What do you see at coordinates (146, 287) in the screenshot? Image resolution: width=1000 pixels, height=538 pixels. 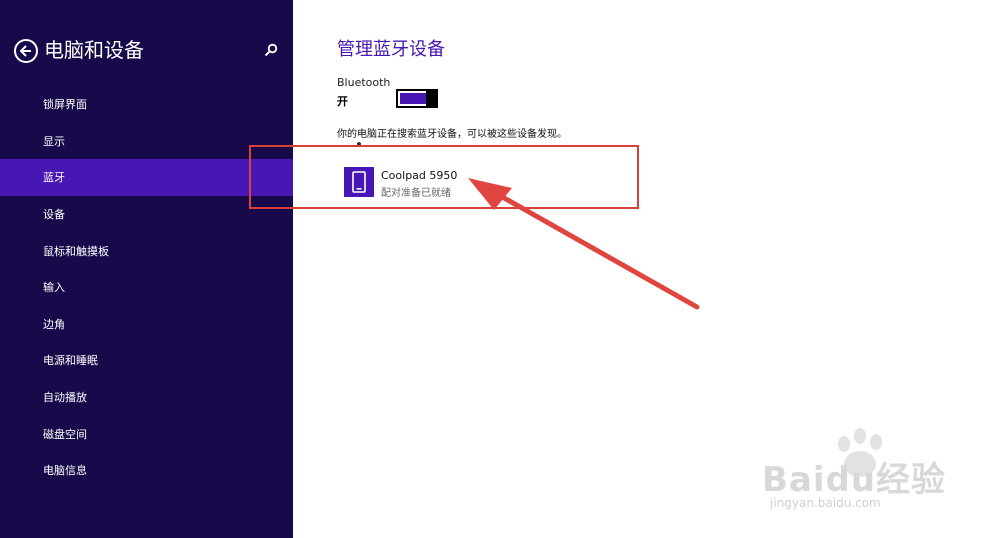 I see `sidebar-item-typing: 输入` at bounding box center [146, 287].